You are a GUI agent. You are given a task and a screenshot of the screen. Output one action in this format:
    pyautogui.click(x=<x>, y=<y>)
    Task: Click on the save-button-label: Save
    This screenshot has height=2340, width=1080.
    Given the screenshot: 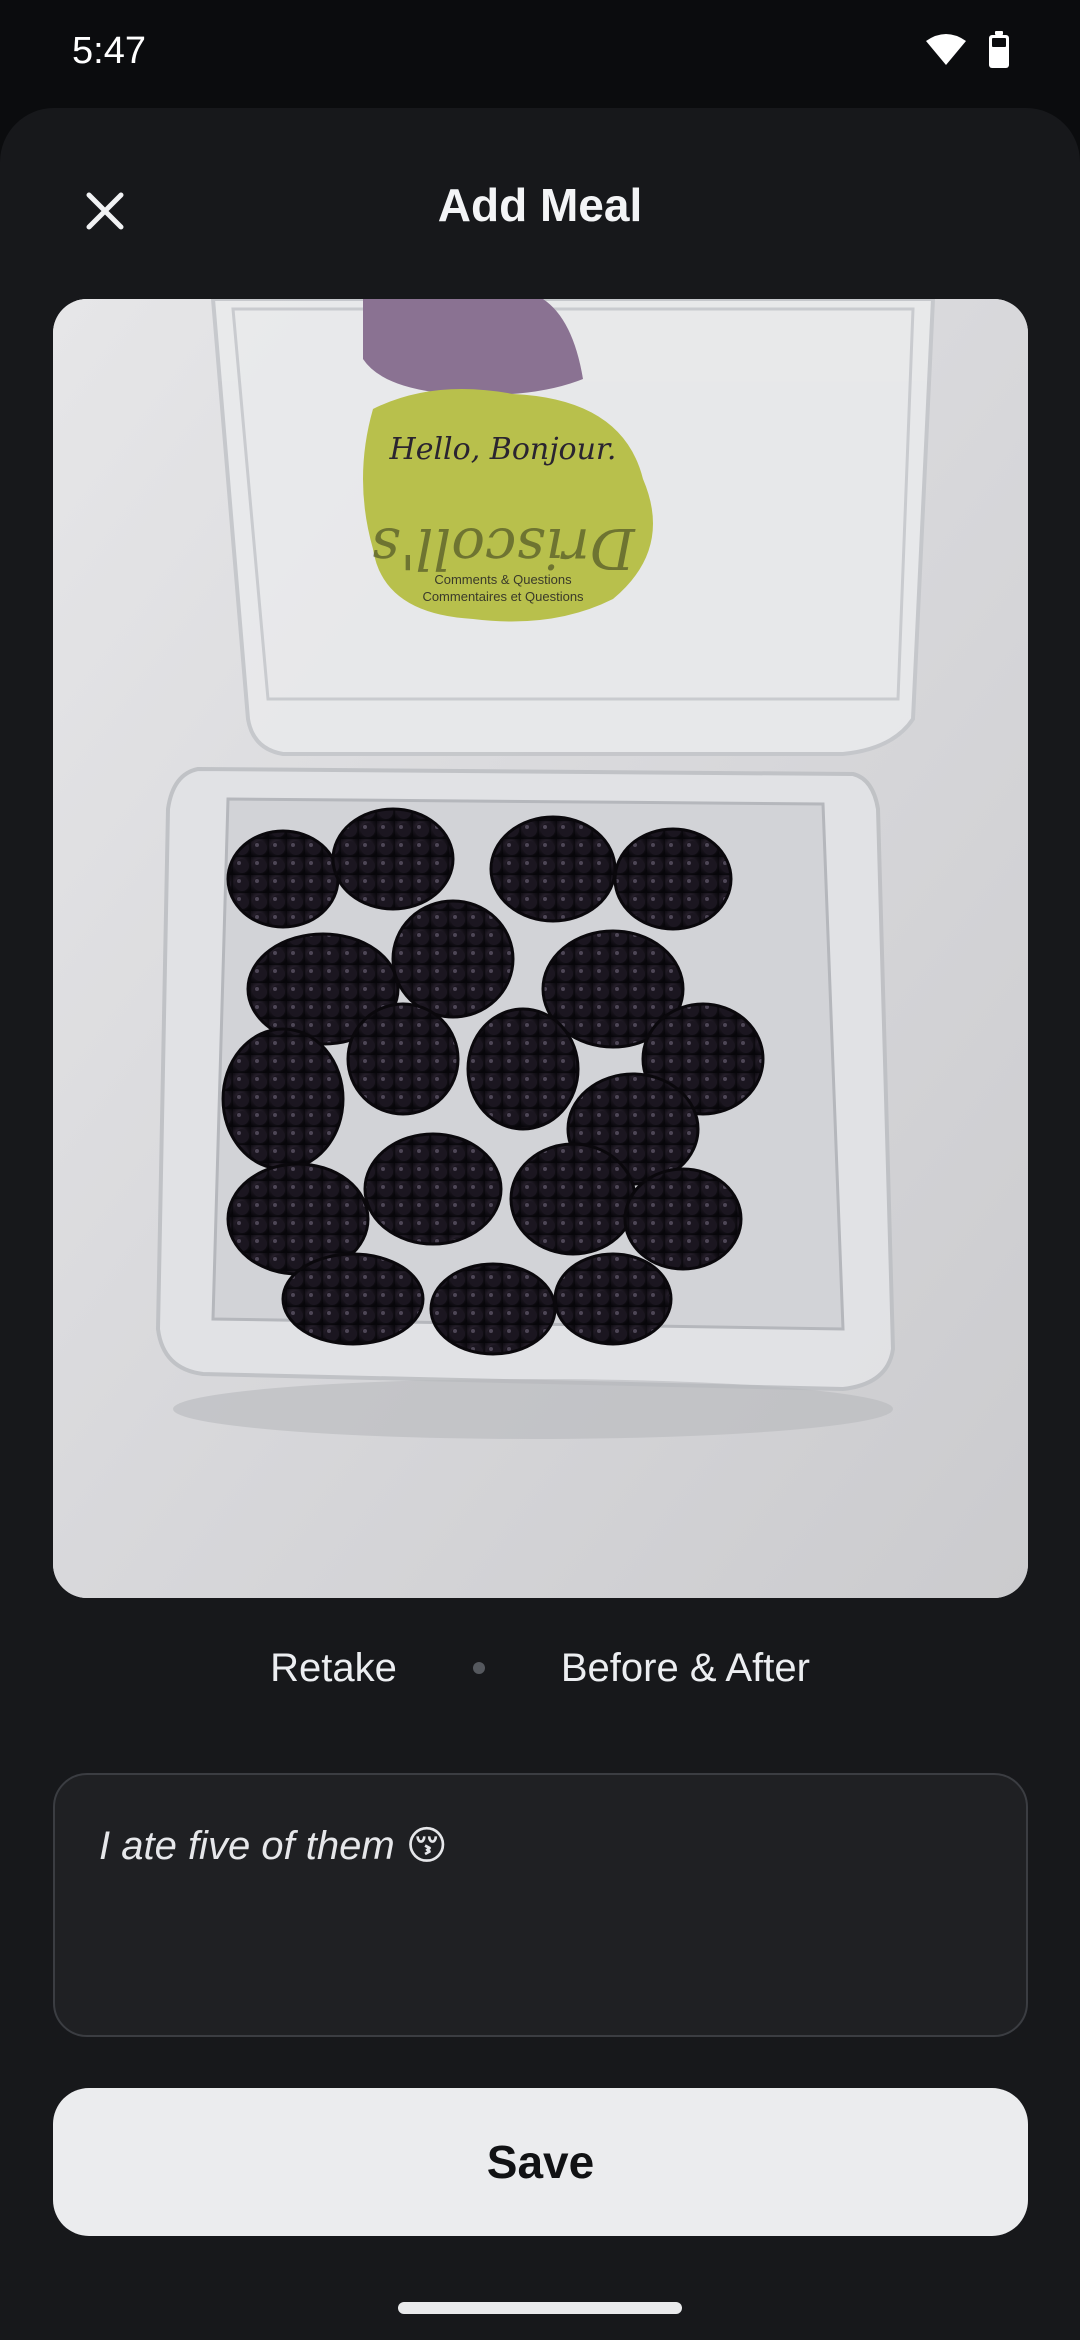 What is the action you would take?
    pyautogui.click(x=540, y=2162)
    